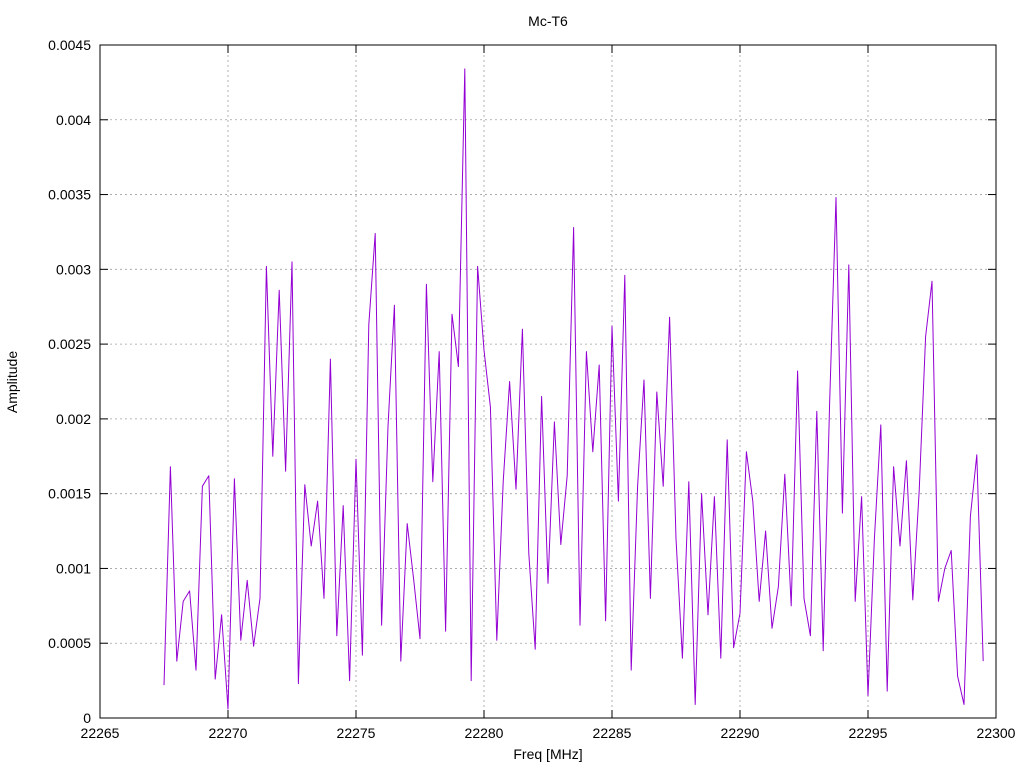  Describe the element at coordinates (740, 733) in the screenshot. I see `x-tick-label: 22290` at that location.